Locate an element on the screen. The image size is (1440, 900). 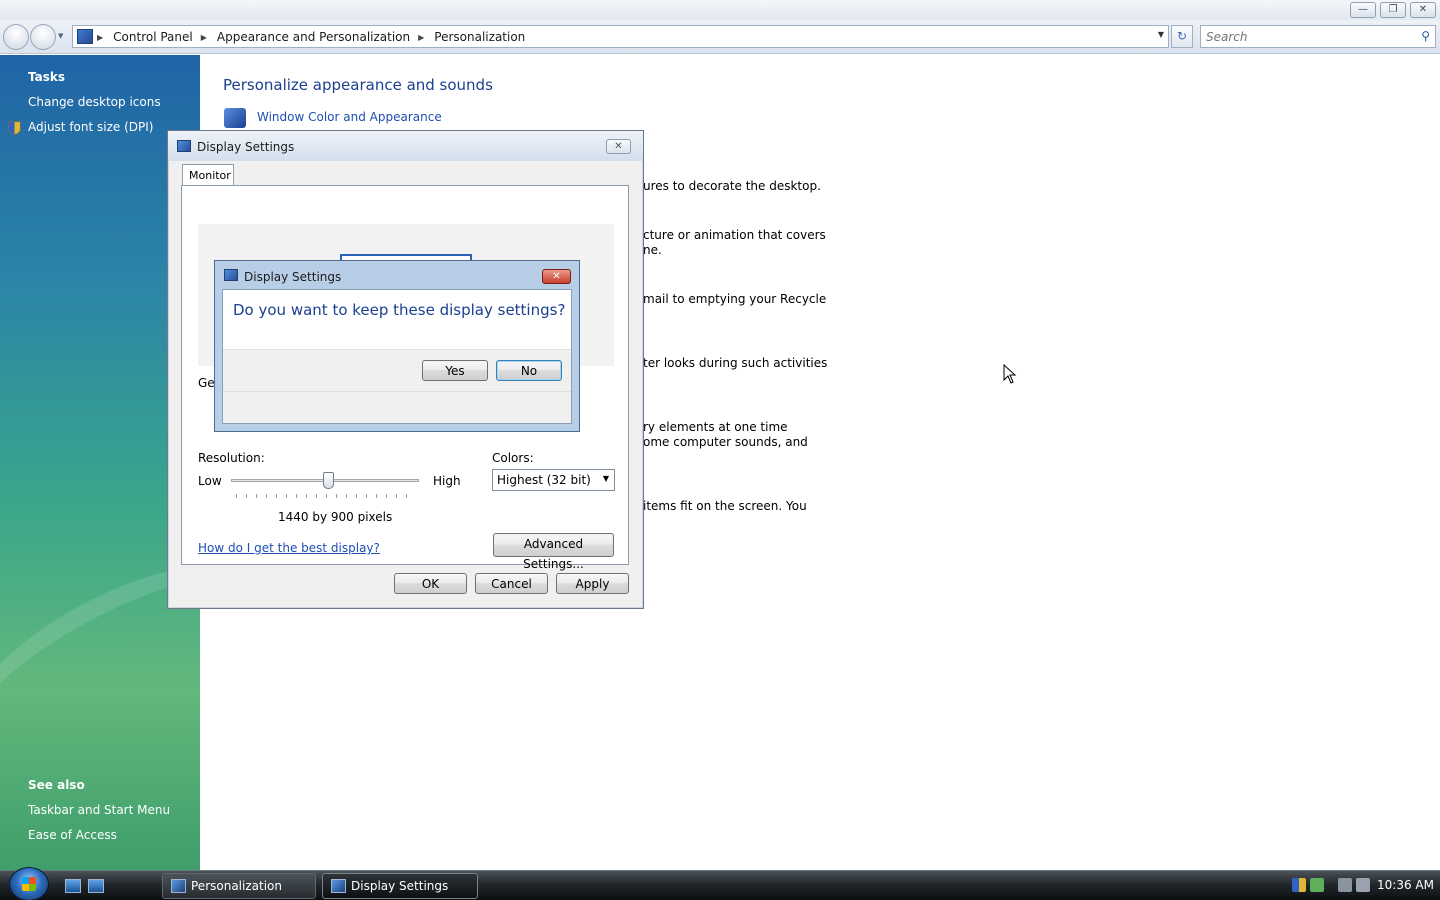
screen-saver-description-line2: ne. is located at coordinates (652, 250).